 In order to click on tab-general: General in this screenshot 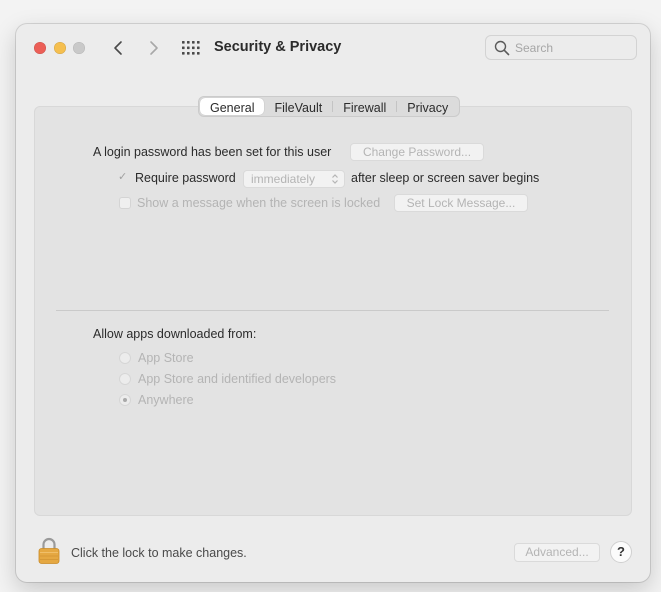, I will do `click(232, 106)`.